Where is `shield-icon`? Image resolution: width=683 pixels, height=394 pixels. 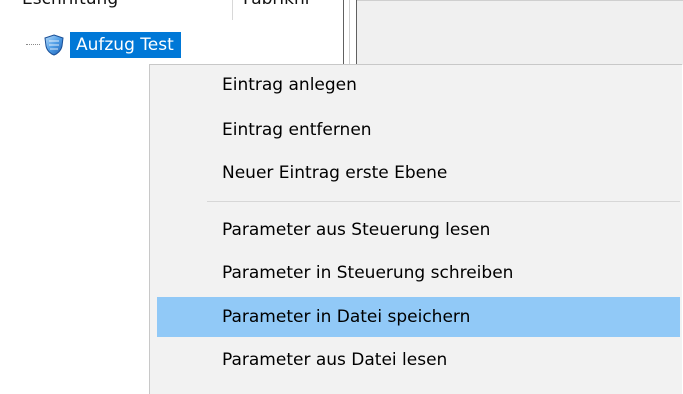 shield-icon is located at coordinates (54, 45).